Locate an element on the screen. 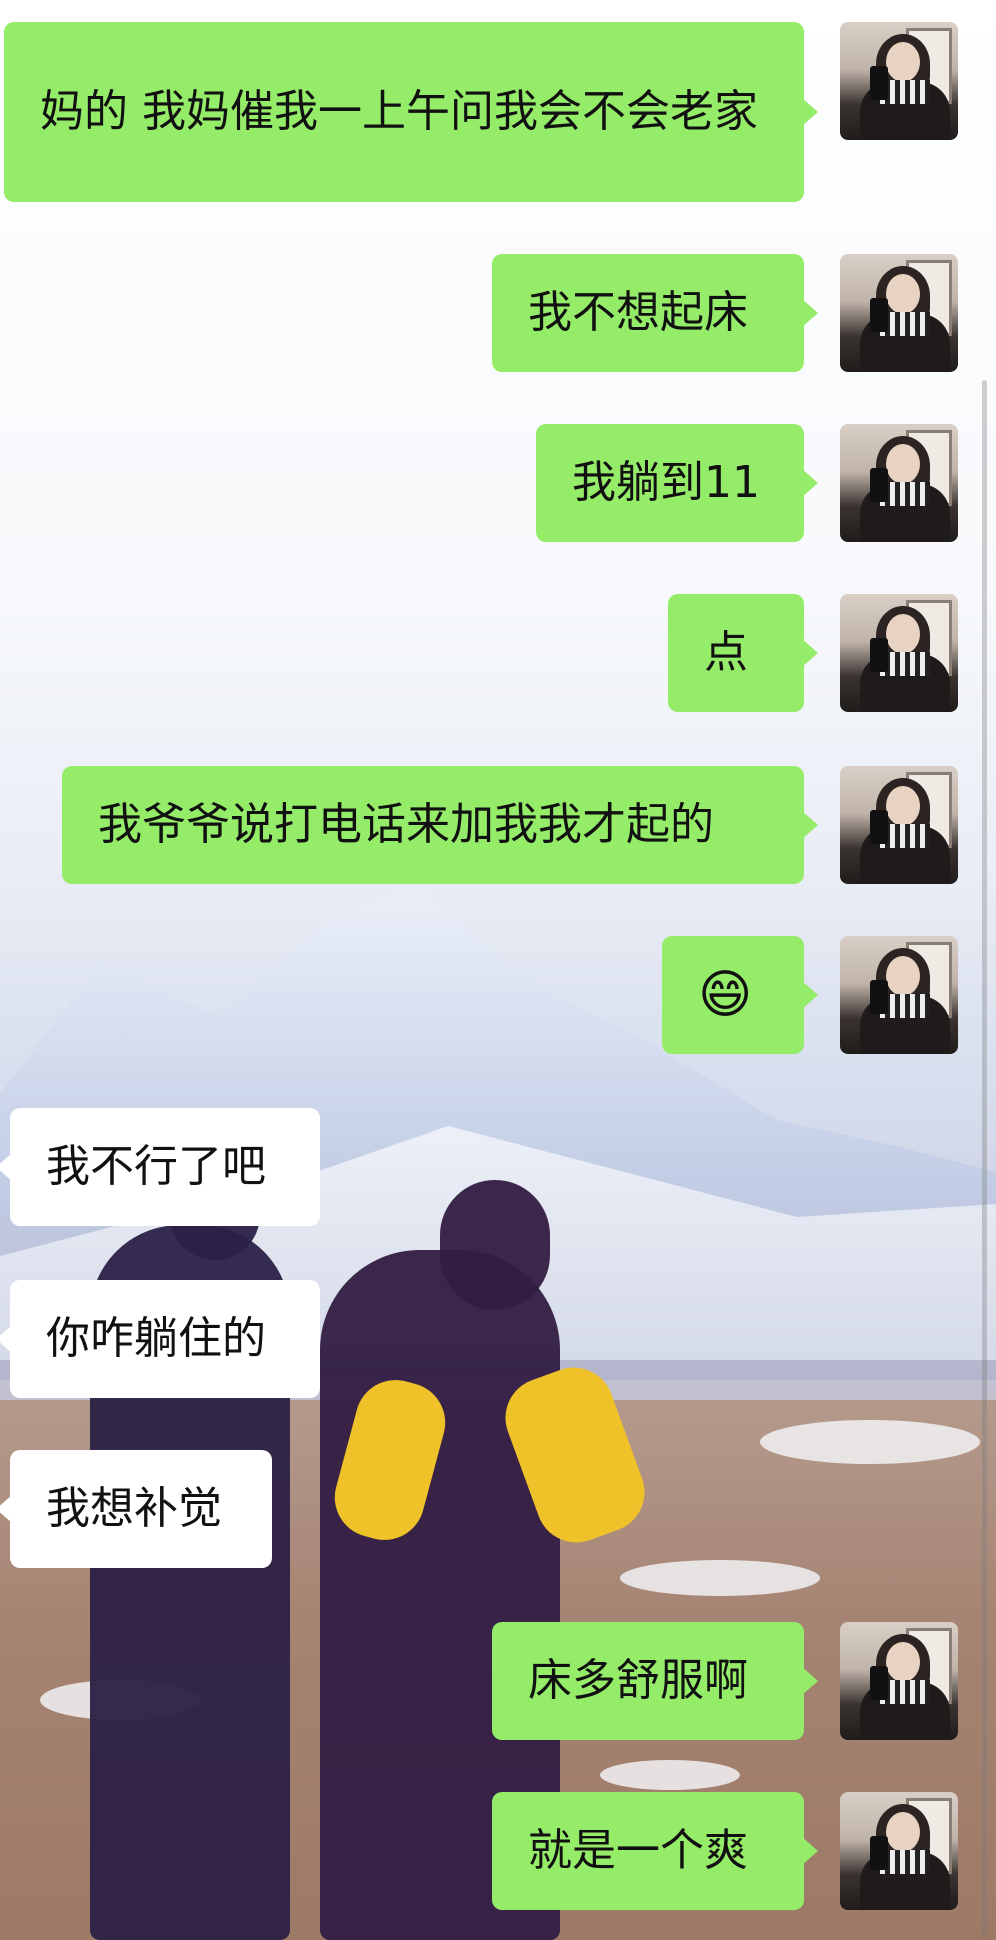 This screenshot has height=1940, width=996. incoming-message: 你咋躺住的 is located at coordinates (160, 1339).